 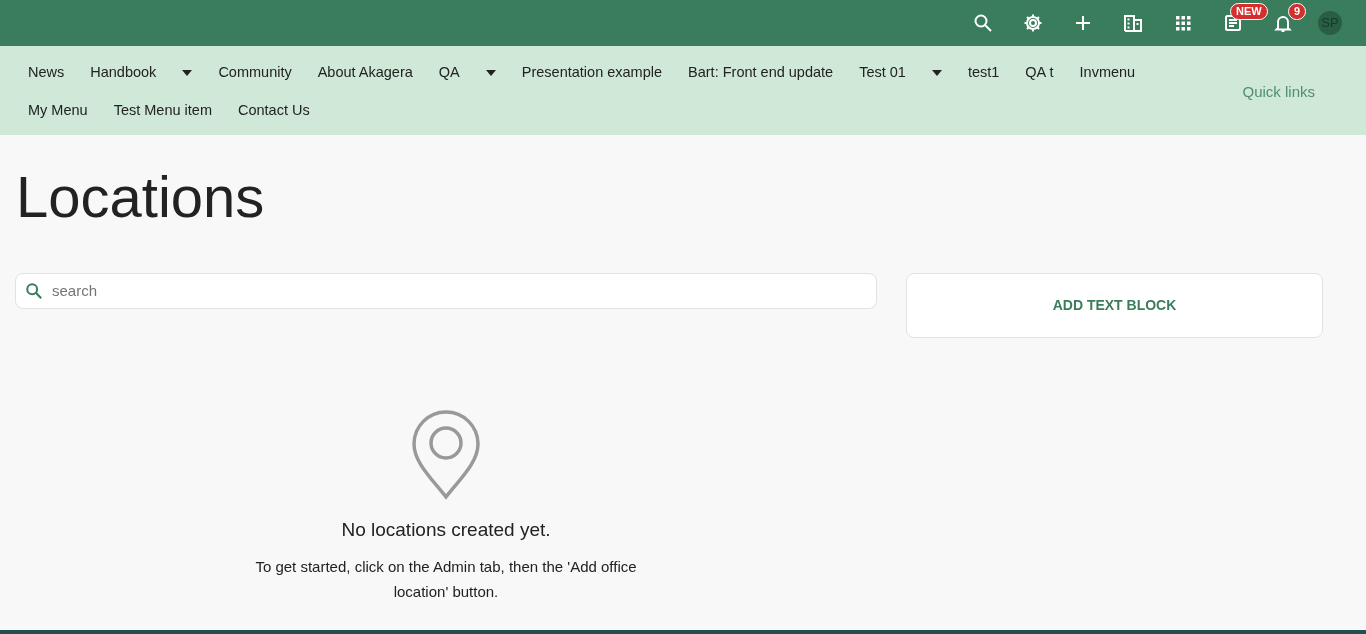 I want to click on bell-icon, so click(x=1283, y=23).